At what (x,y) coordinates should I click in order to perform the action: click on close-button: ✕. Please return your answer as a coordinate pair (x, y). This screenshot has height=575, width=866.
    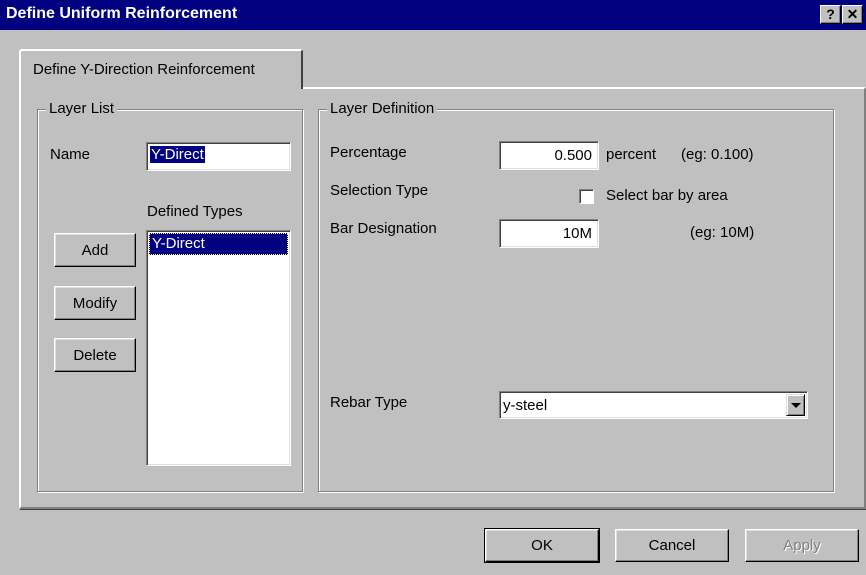
    Looking at the image, I should click on (852, 14).